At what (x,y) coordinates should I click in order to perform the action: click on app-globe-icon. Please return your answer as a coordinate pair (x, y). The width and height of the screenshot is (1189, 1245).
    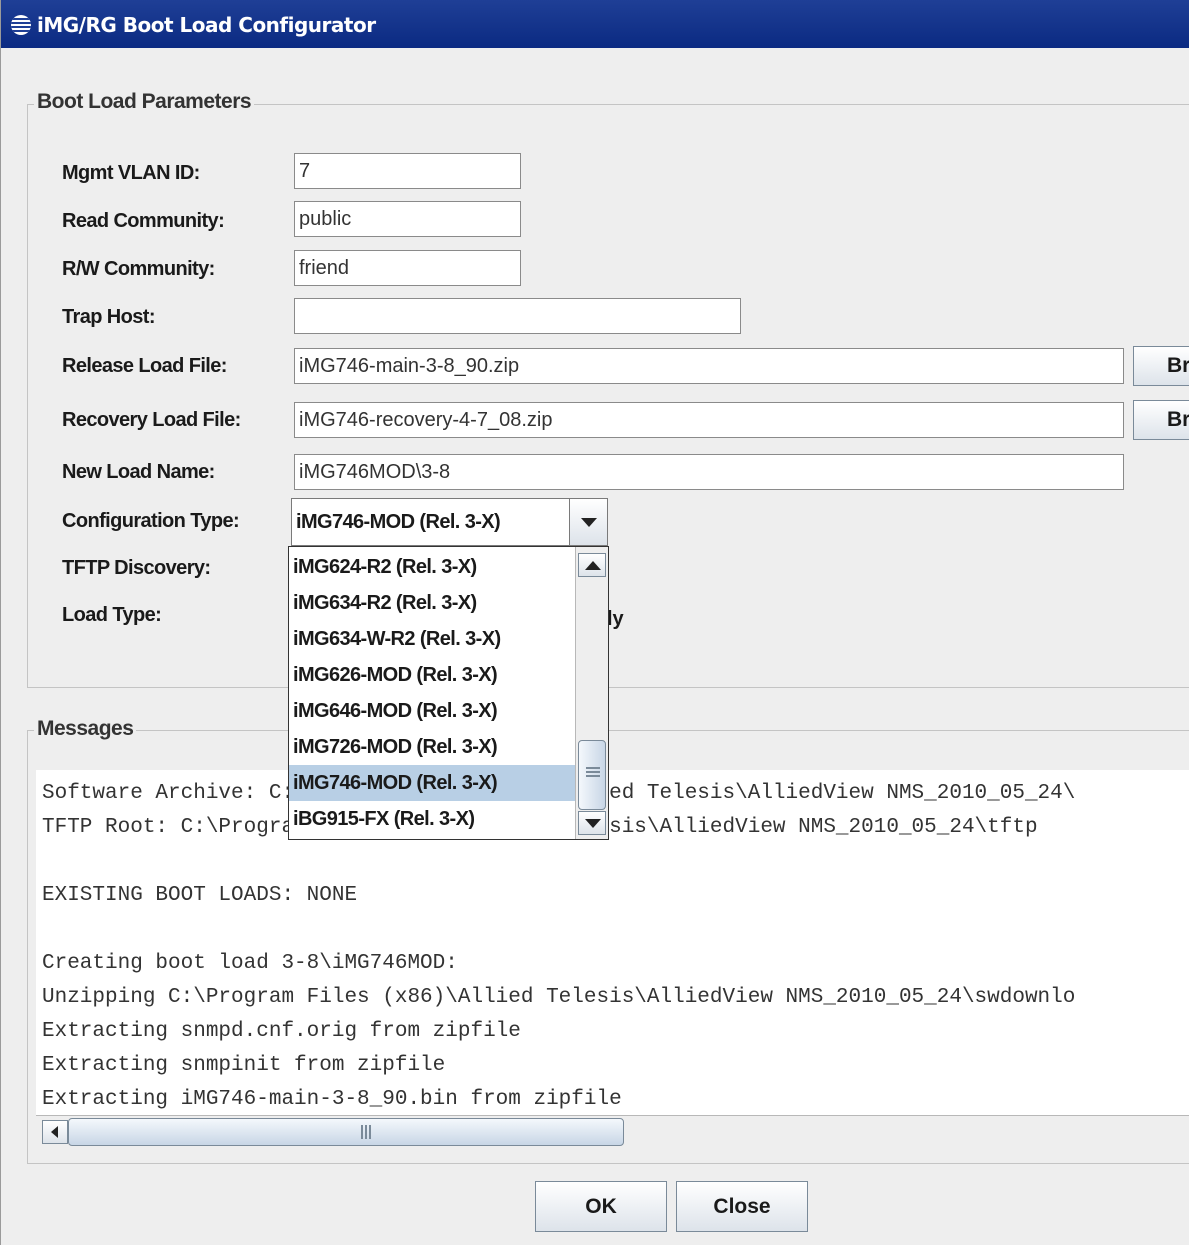
    Looking at the image, I should click on (21, 25).